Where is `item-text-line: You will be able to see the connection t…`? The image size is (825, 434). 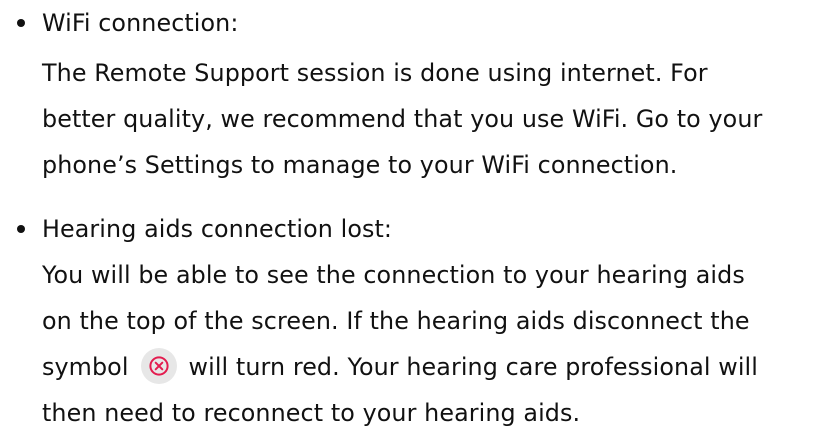 item-text-line: You will be able to see the connection t… is located at coordinates (393, 275).